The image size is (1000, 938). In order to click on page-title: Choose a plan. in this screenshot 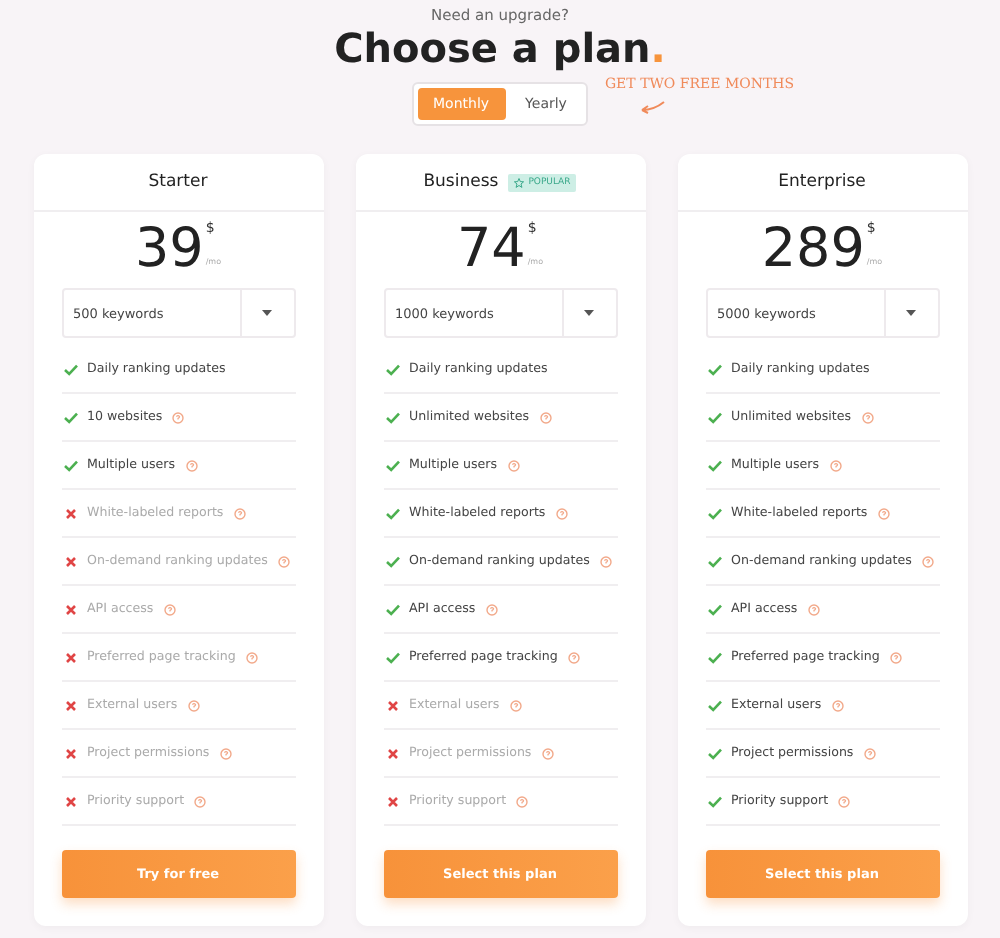, I will do `click(500, 48)`.